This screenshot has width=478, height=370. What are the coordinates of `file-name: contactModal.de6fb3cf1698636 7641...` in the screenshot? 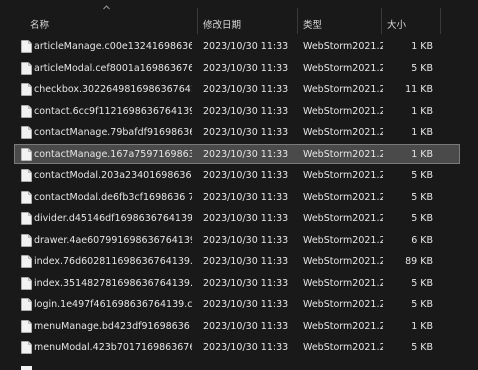 It's located at (113, 197).